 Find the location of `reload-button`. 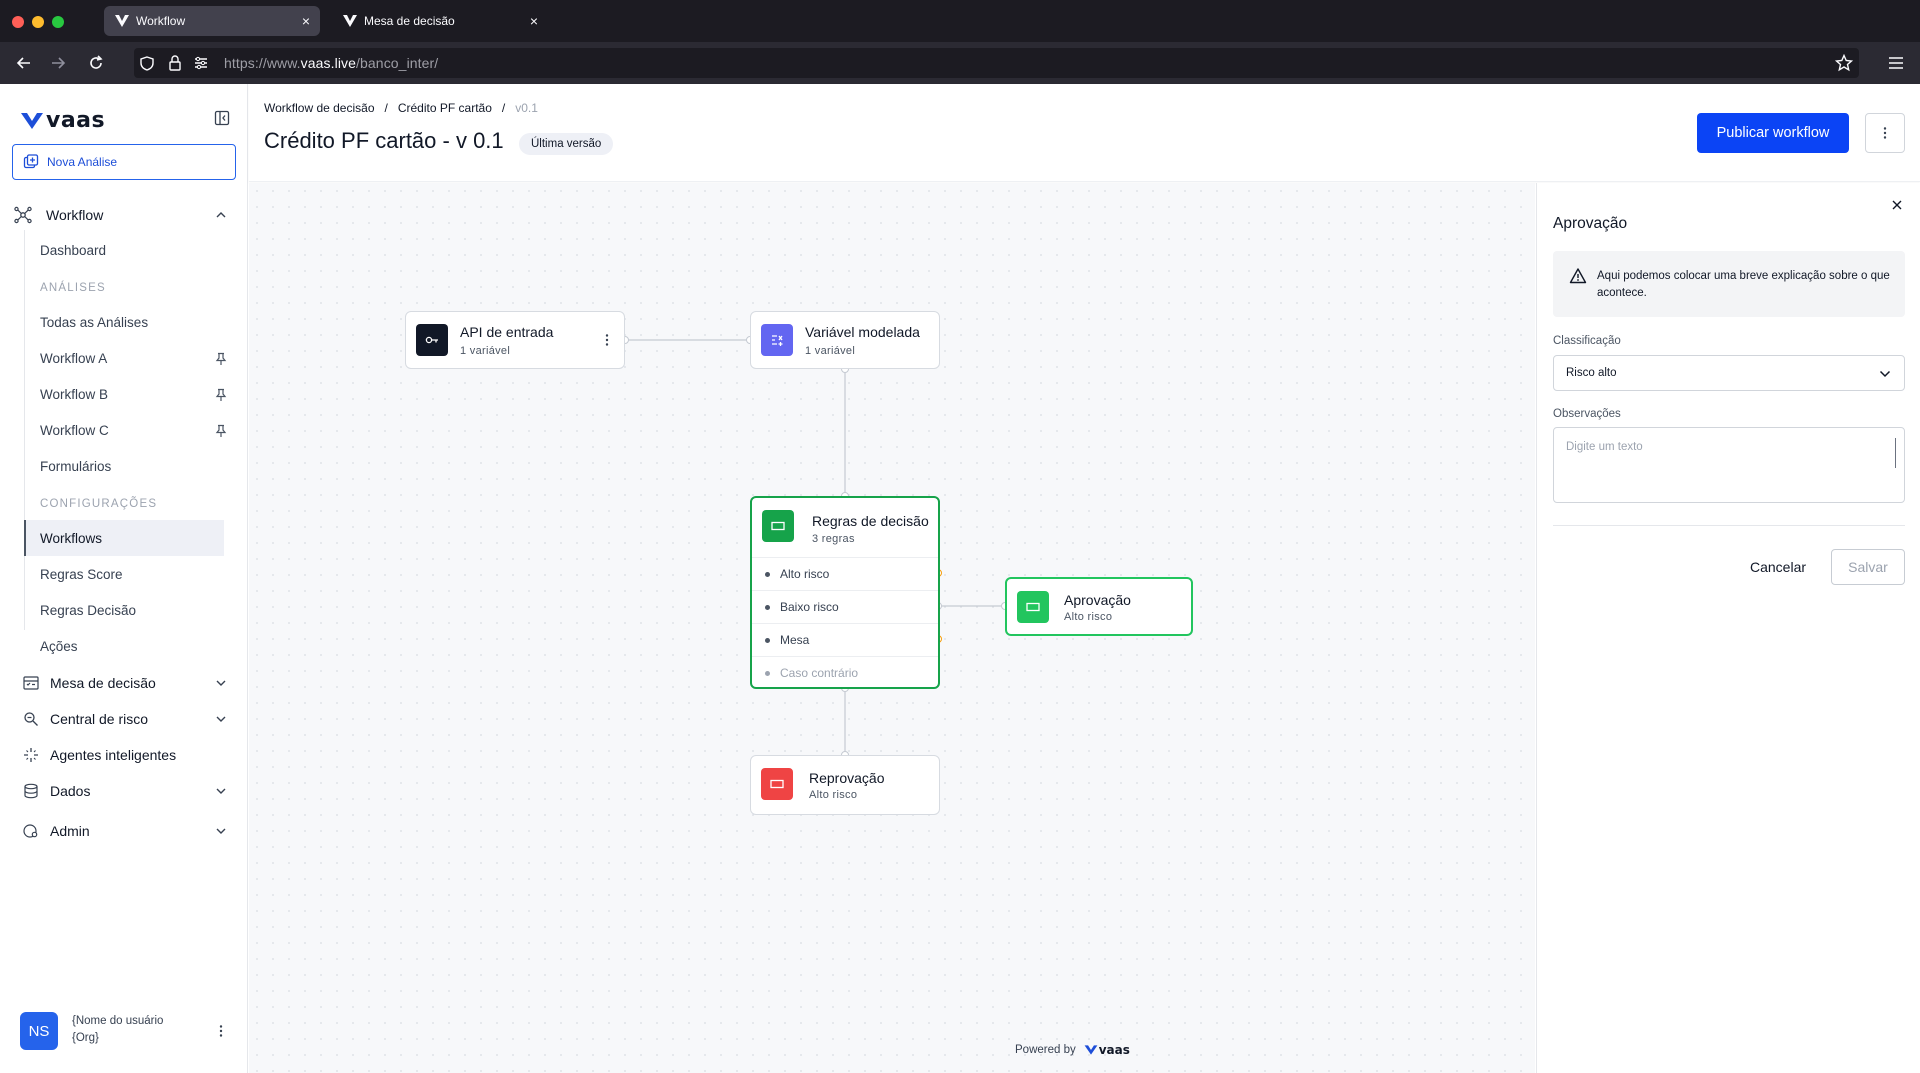

reload-button is located at coordinates (96, 63).